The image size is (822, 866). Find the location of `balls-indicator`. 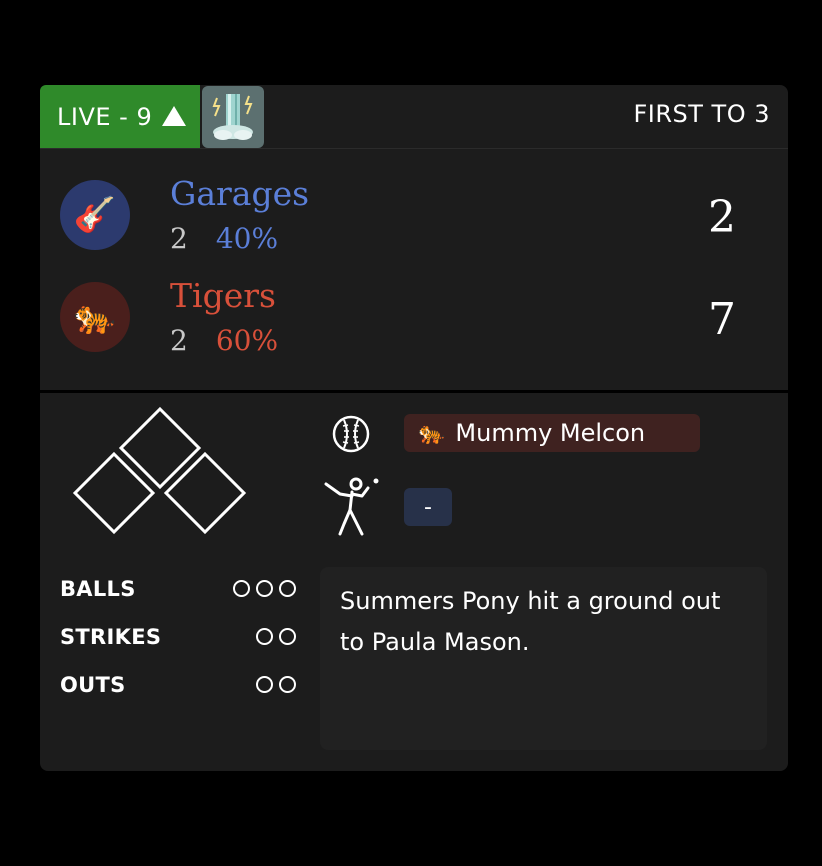

balls-indicator is located at coordinates (264, 588).